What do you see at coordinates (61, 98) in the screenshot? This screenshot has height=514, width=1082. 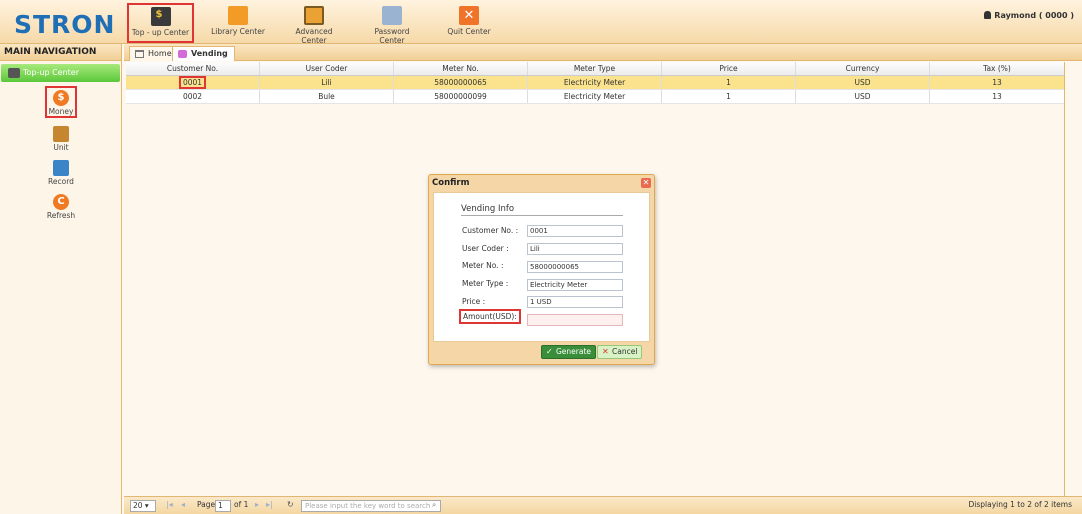 I see `money-icon: $` at bounding box center [61, 98].